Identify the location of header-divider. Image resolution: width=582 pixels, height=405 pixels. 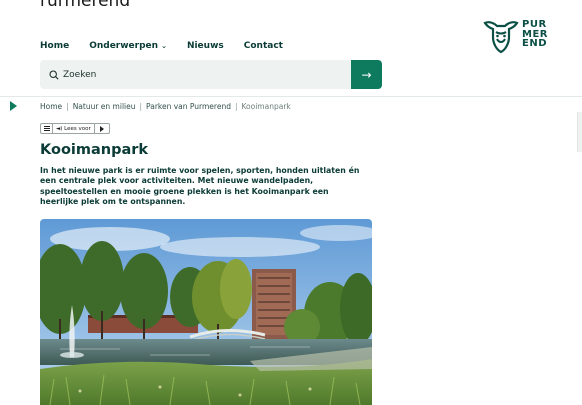
(291, 96).